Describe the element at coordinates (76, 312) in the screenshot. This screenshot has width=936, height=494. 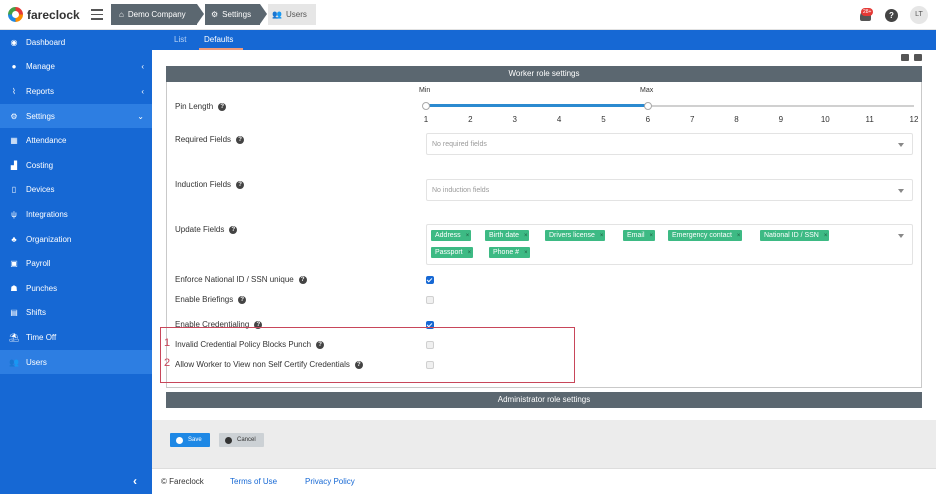
I see `sidebar-item-shifts: ▤ Shifts` at that location.